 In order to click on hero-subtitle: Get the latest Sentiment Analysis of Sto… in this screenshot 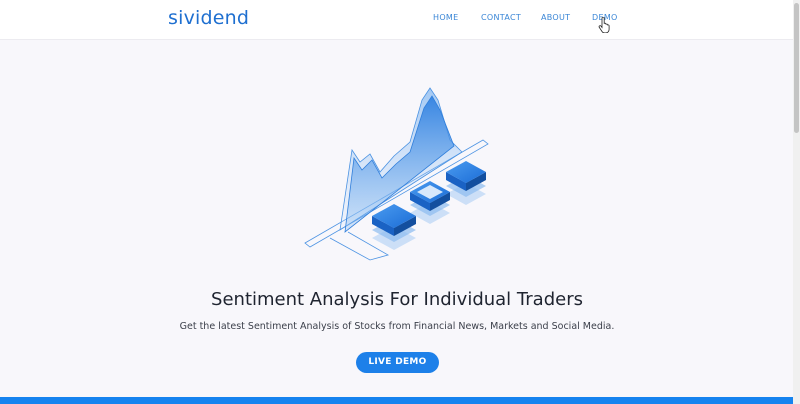, I will do `click(397, 326)`.